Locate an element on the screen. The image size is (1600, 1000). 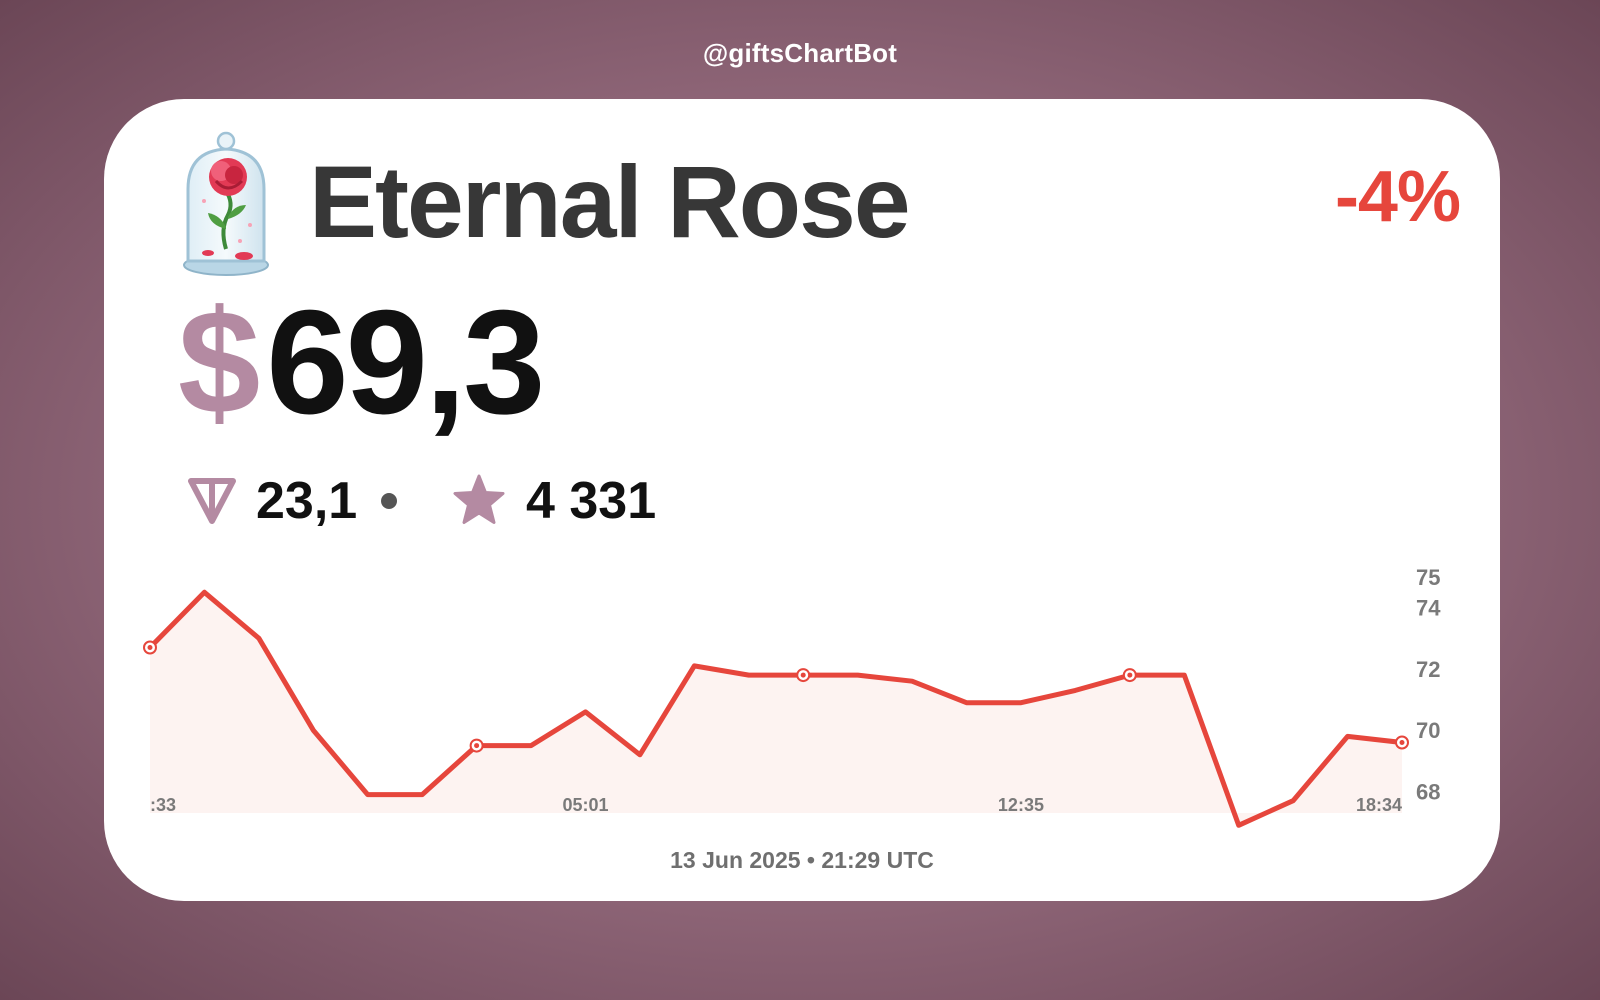
ton-icon is located at coordinates (212, 501).